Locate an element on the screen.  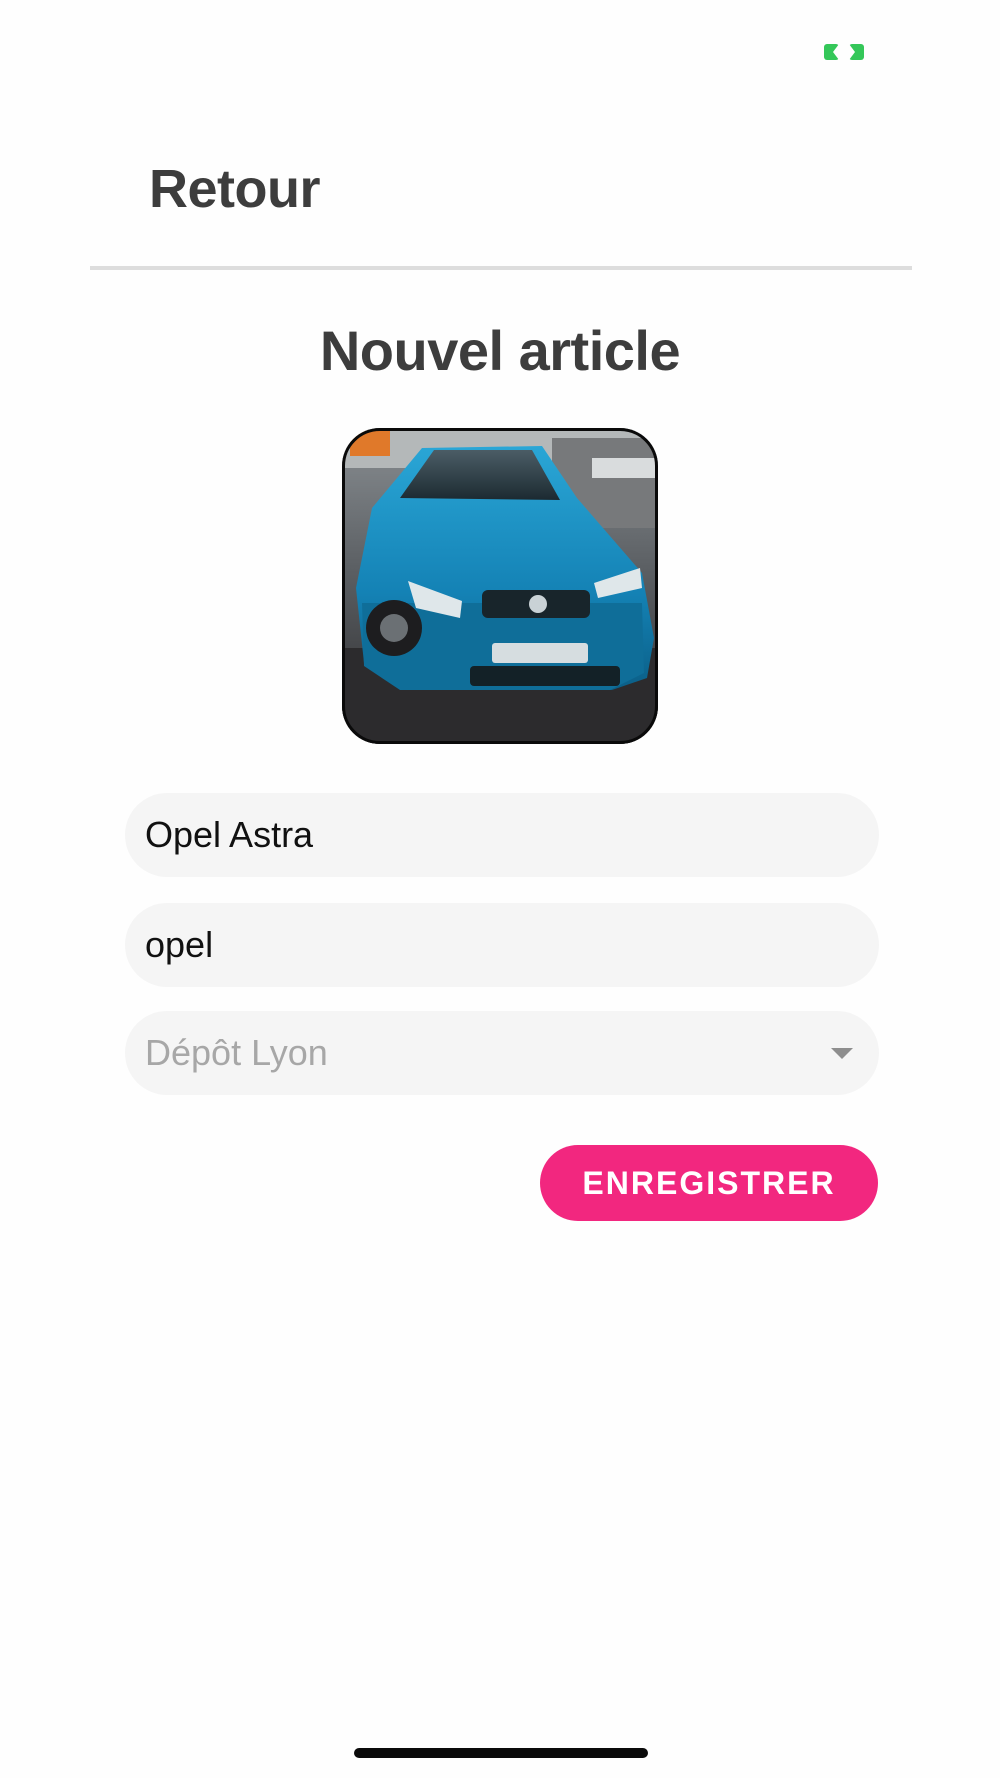
indicator-left-half is located at coordinates (831, 52).